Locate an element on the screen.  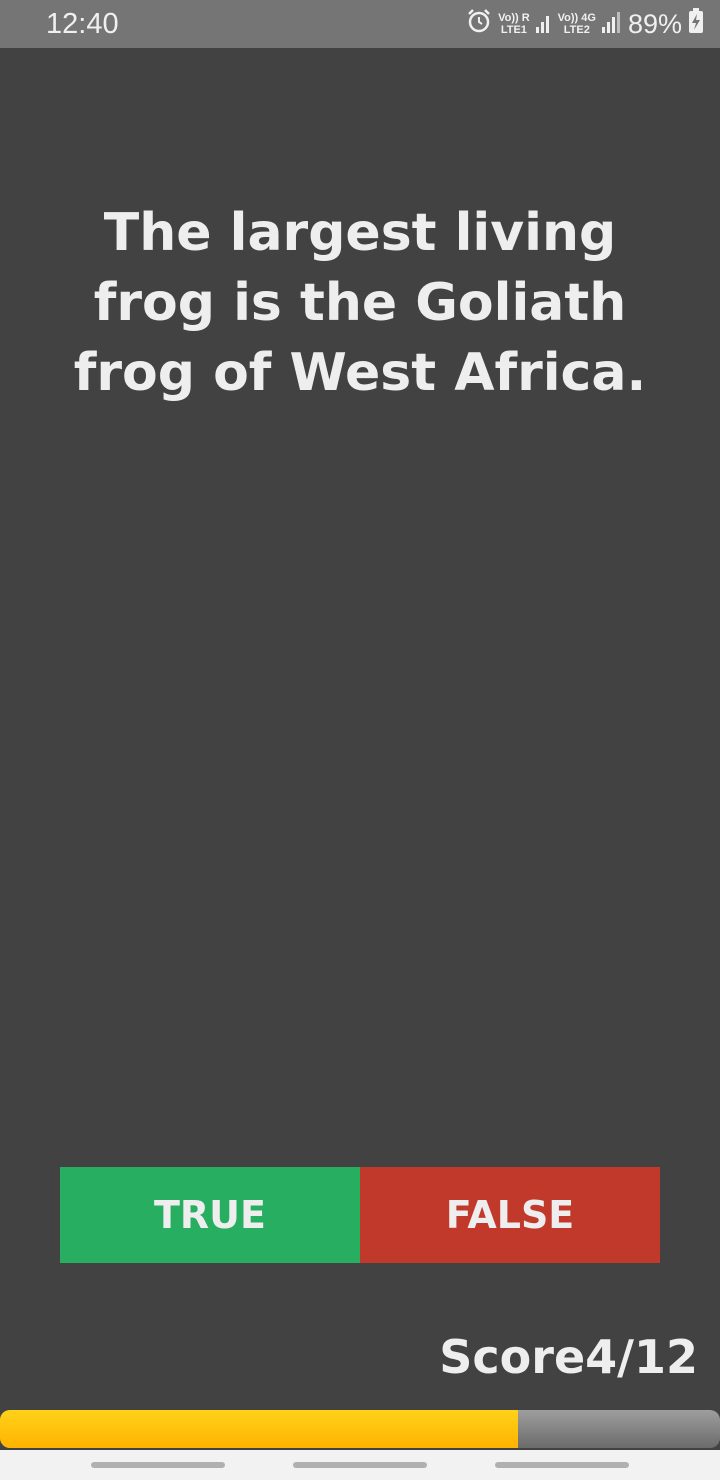
sim2-label-top: Vo)) 4G is located at coordinates (576, 18).